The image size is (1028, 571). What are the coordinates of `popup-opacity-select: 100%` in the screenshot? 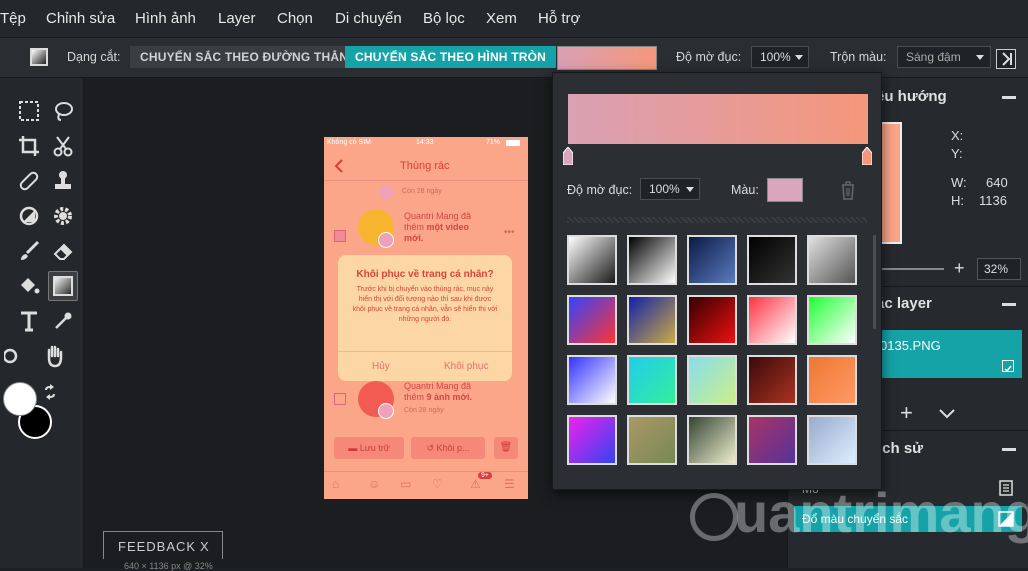 It's located at (670, 189).